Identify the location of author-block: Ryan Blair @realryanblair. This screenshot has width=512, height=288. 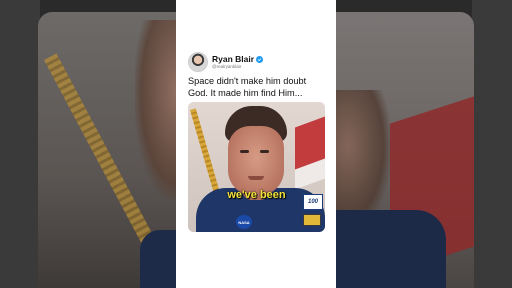
(238, 62).